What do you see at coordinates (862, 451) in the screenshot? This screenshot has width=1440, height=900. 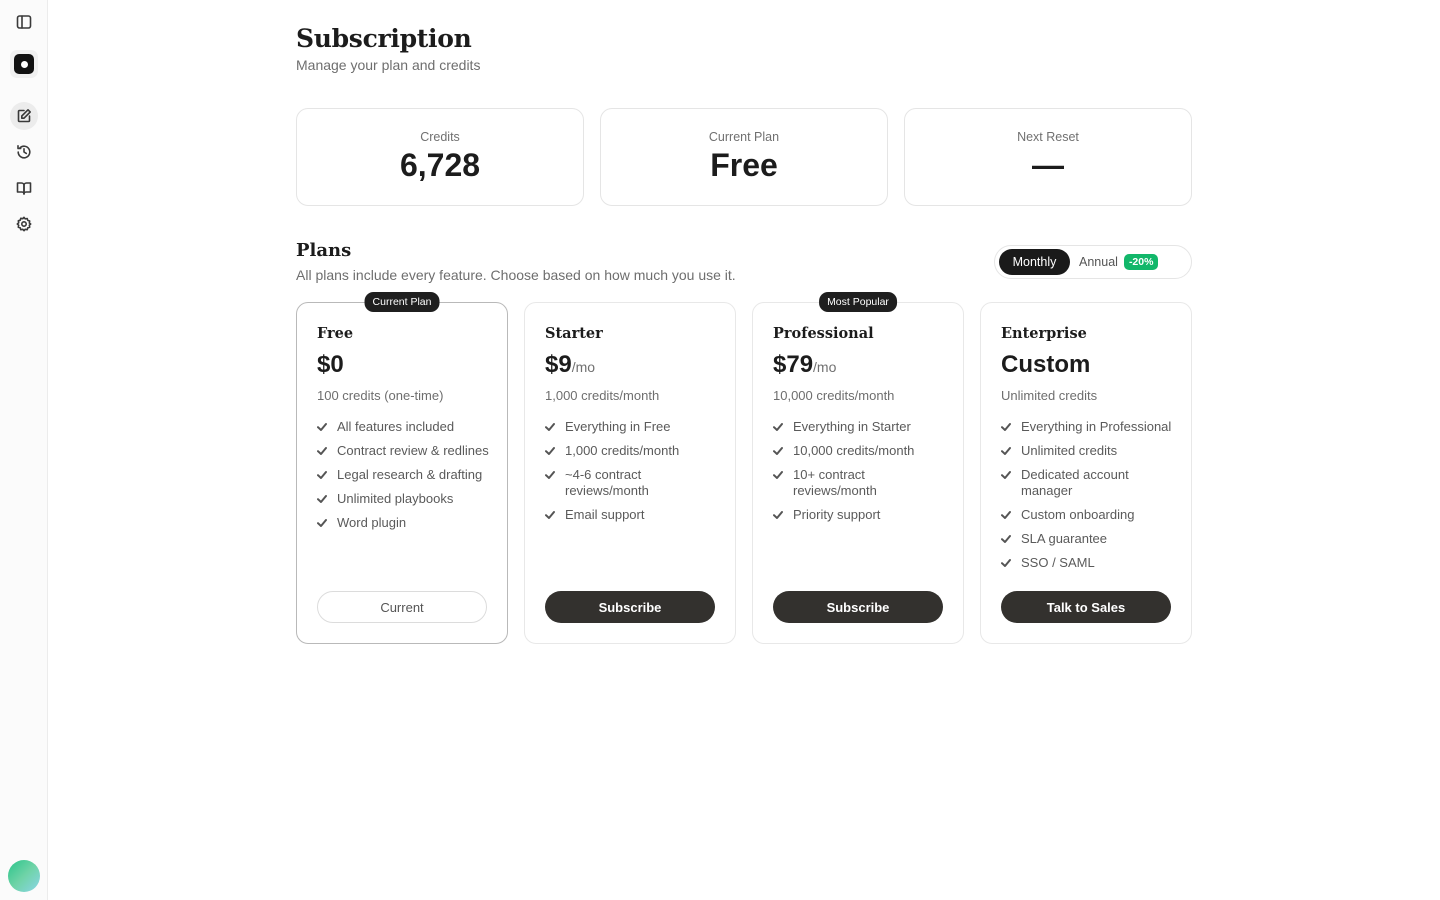 I see `feature-item: 10,000 credits/month` at bounding box center [862, 451].